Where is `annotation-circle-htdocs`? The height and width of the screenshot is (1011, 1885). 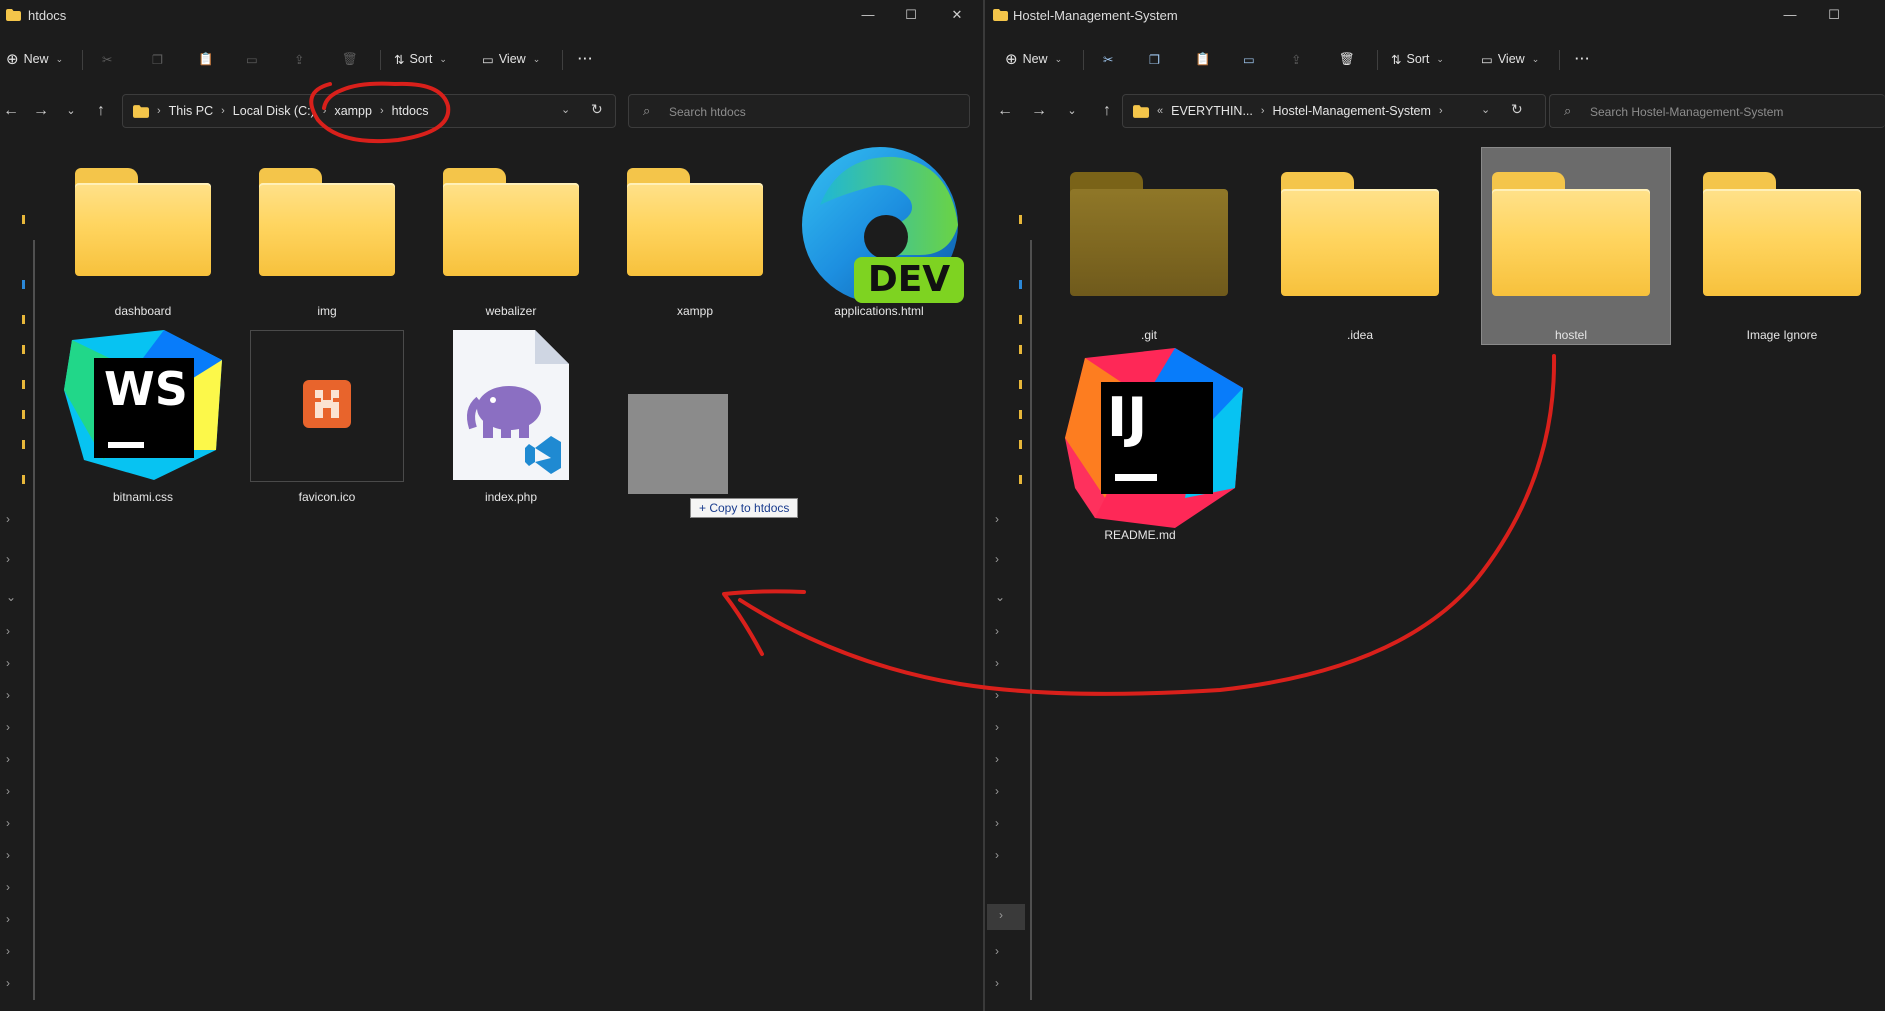
annotation-circle-htdocs is located at coordinates (380, 112).